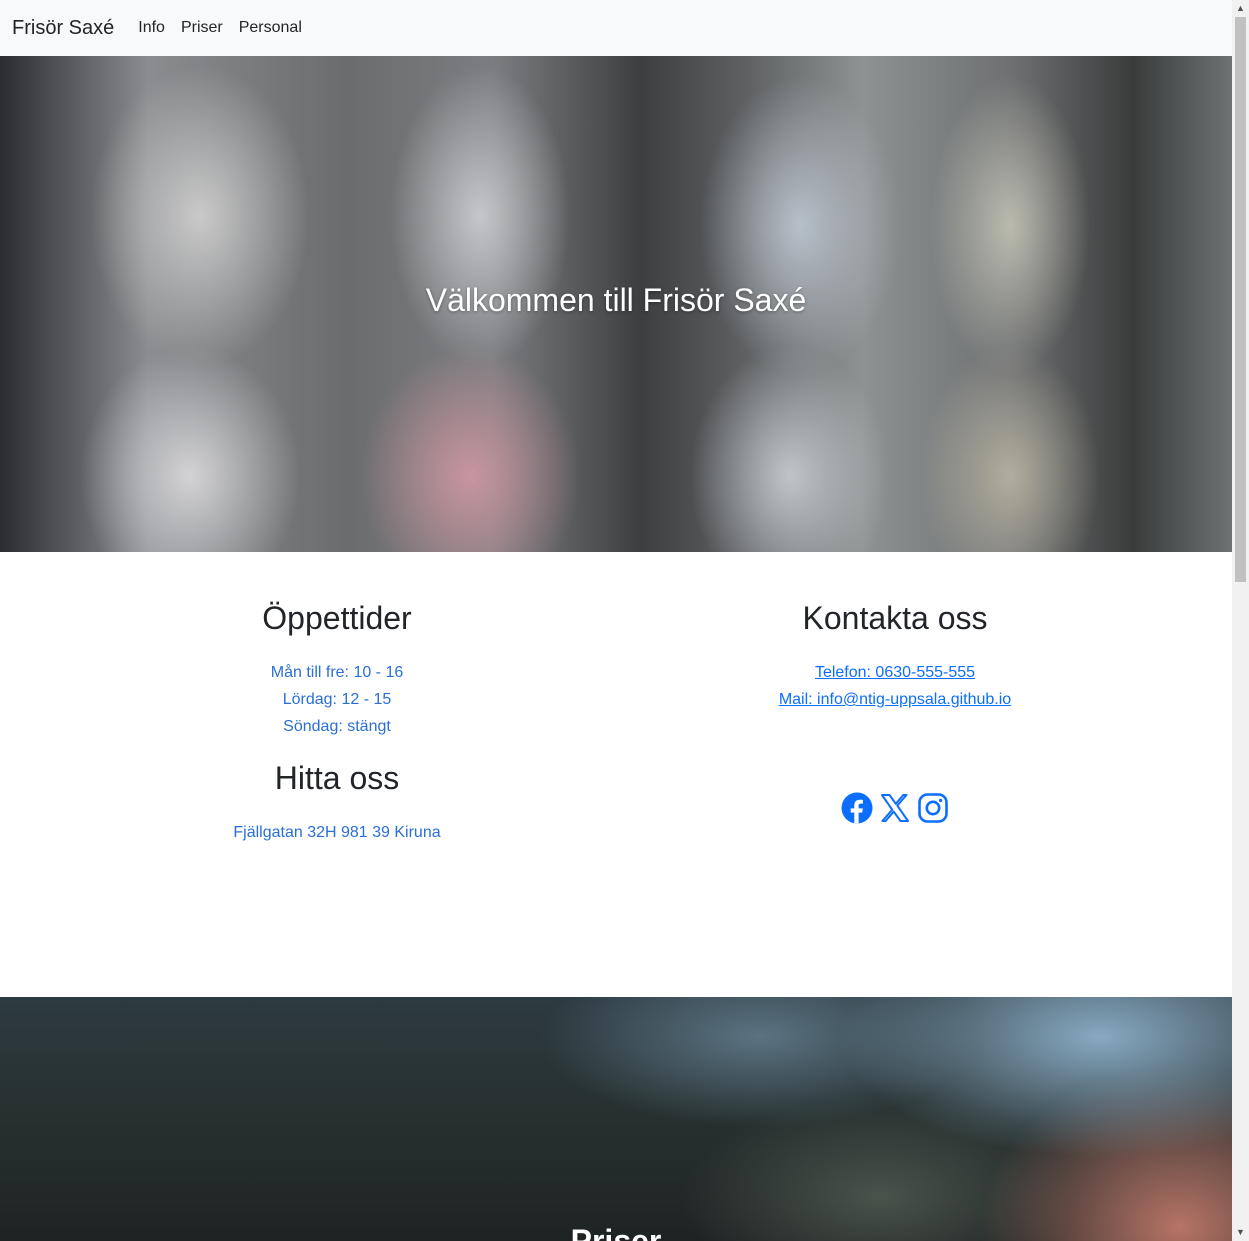 This screenshot has width=1249, height=1241. I want to click on scroll-down-icon: ▼, so click(1240, 1232).